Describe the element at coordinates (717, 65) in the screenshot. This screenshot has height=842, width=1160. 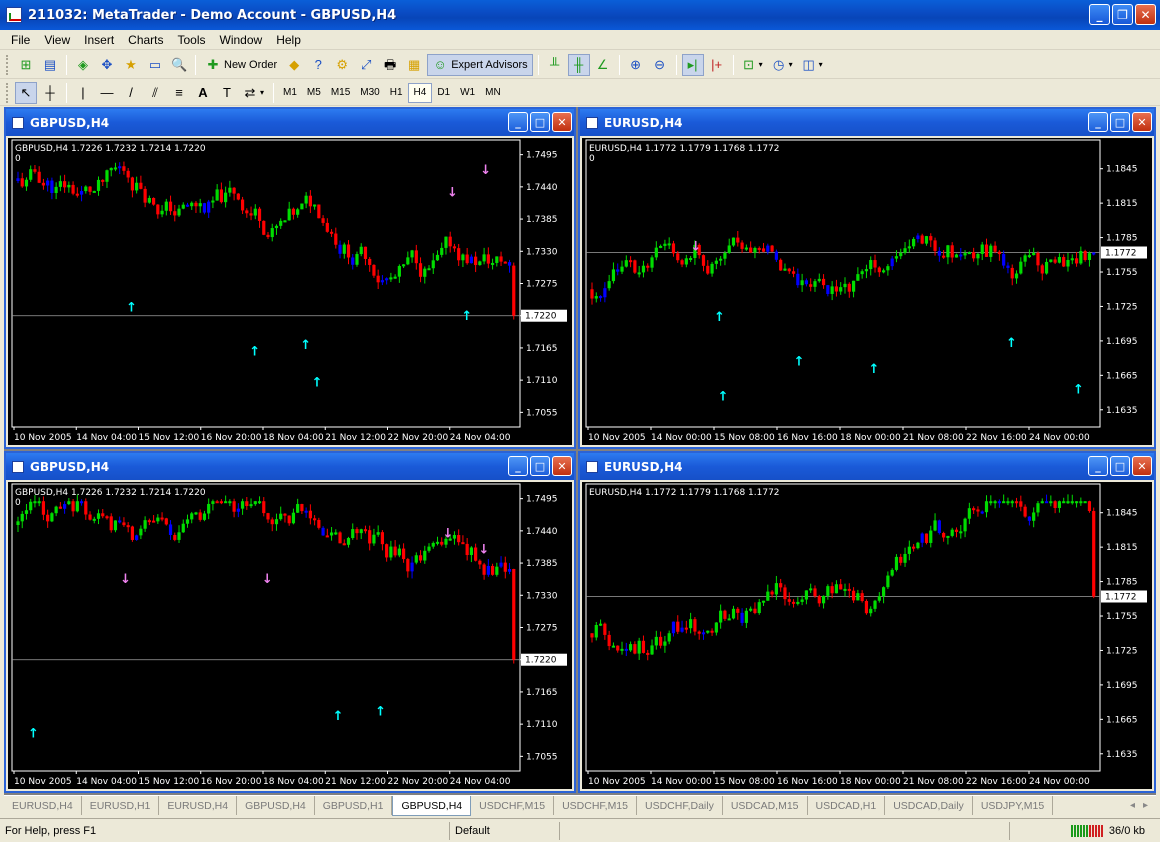
I see `chart-shift-icon: |+` at that location.